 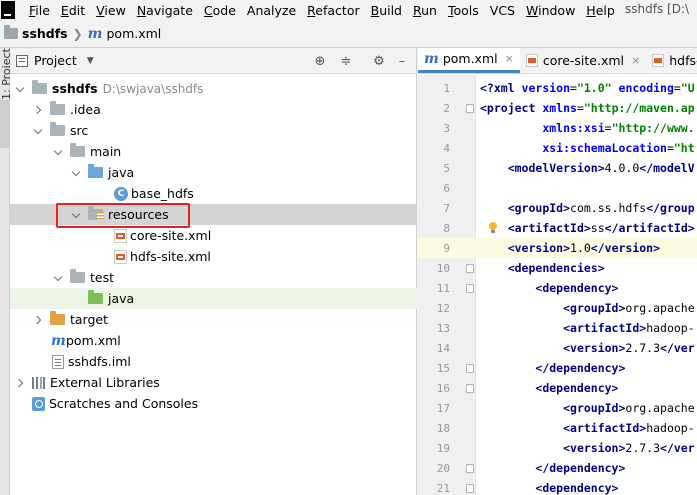 I want to click on code-line: 3 xmlns:xsi="http://www., so click(x=557, y=128).